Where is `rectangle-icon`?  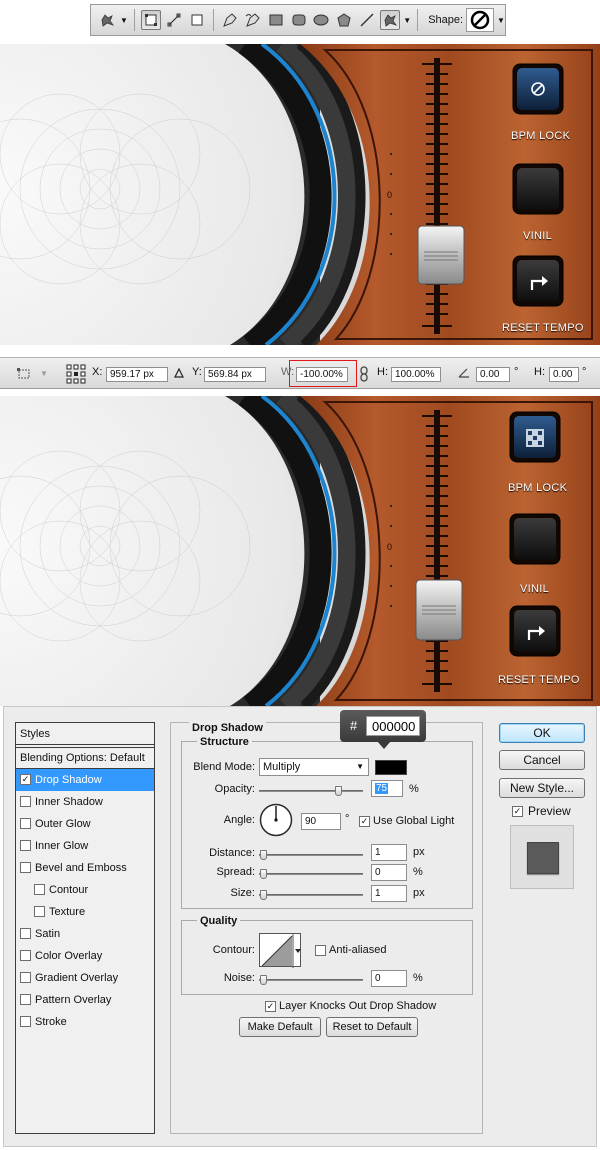
rectangle-icon is located at coordinates (276, 20).